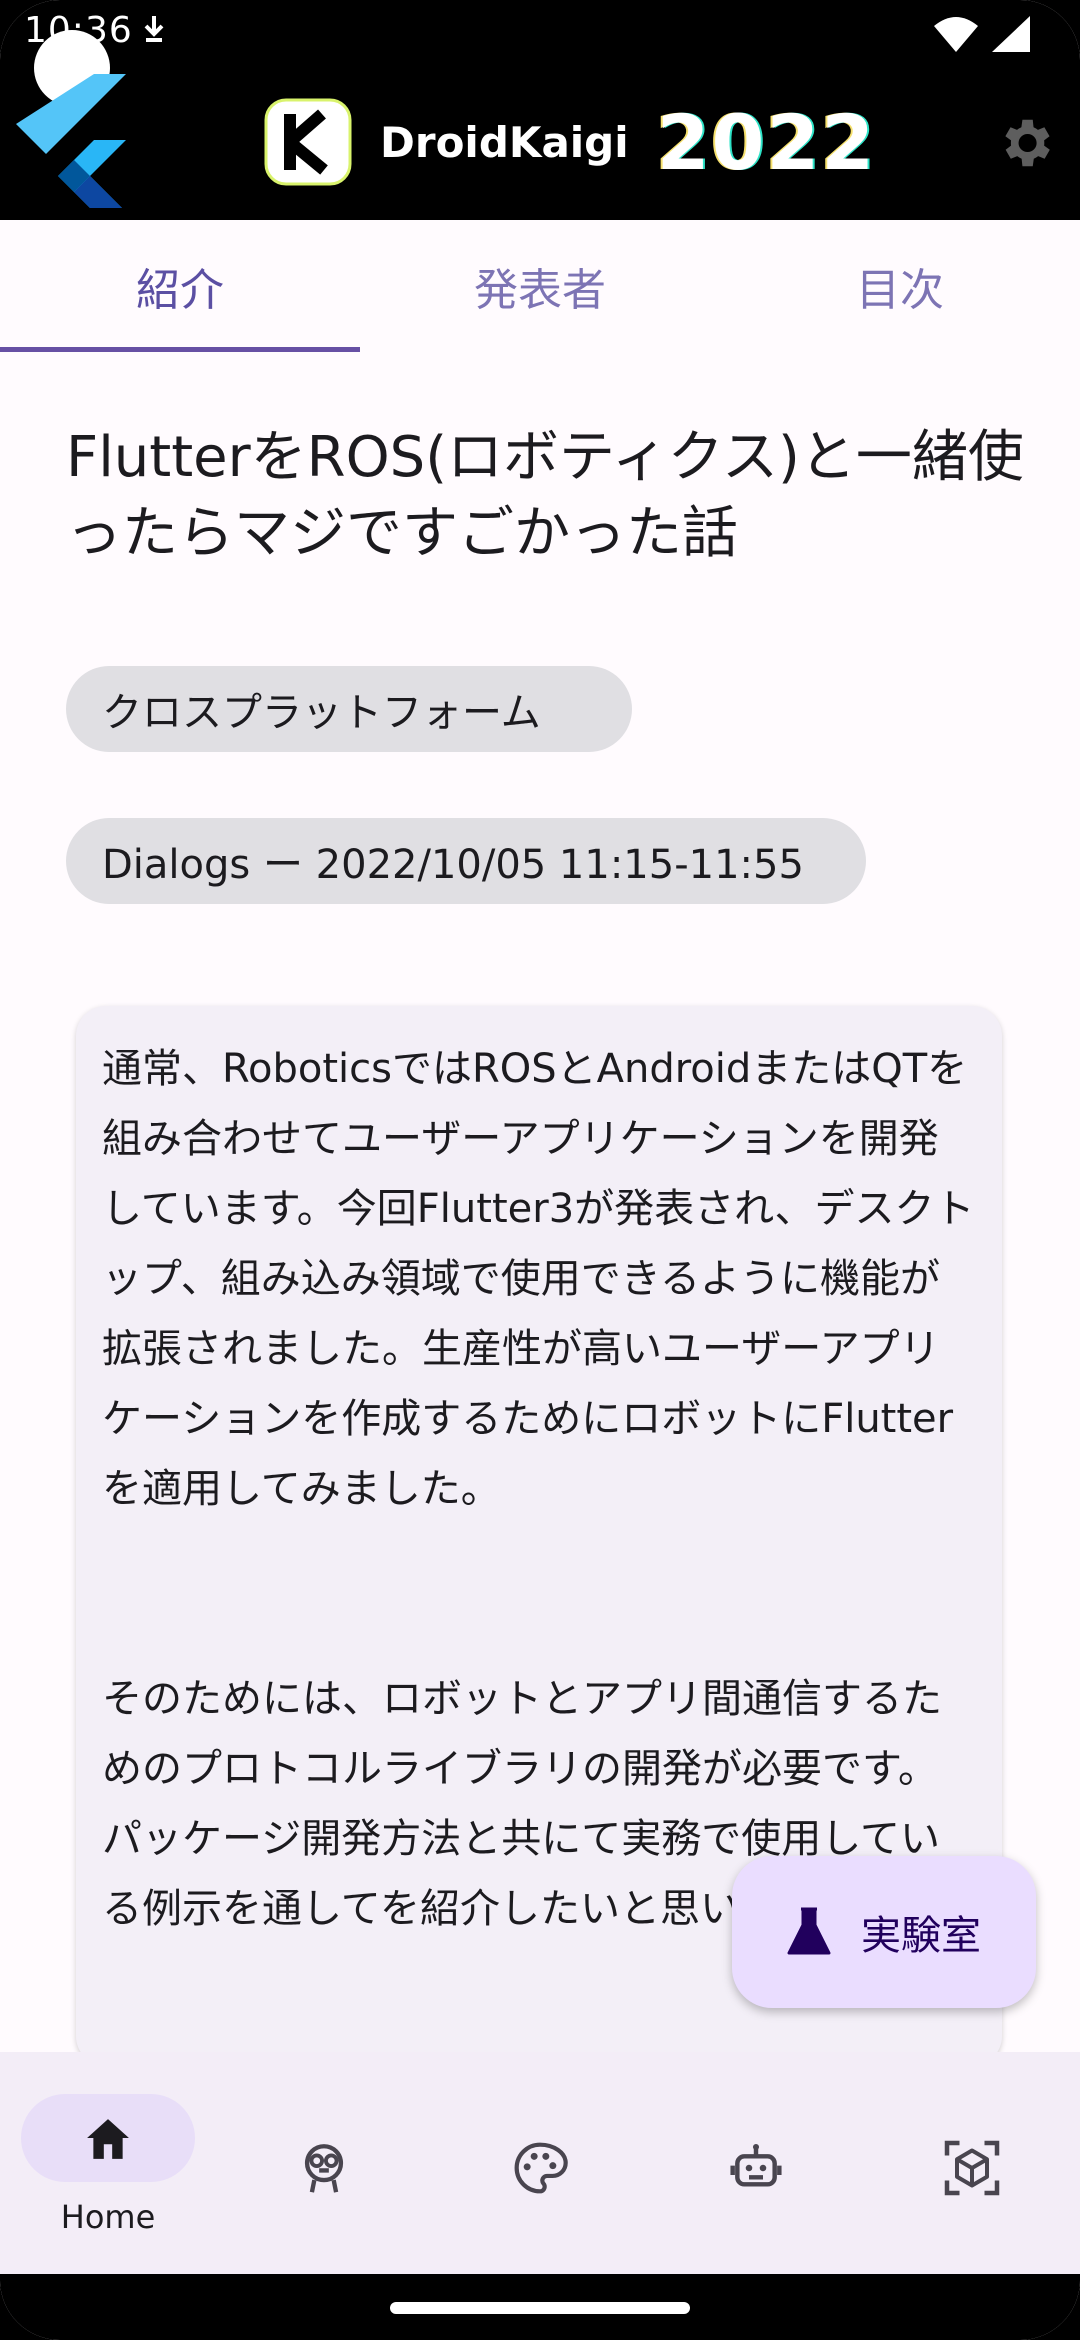 The width and height of the screenshot is (1080, 2340). Describe the element at coordinates (956, 34) in the screenshot. I see `wifi-icon` at that location.